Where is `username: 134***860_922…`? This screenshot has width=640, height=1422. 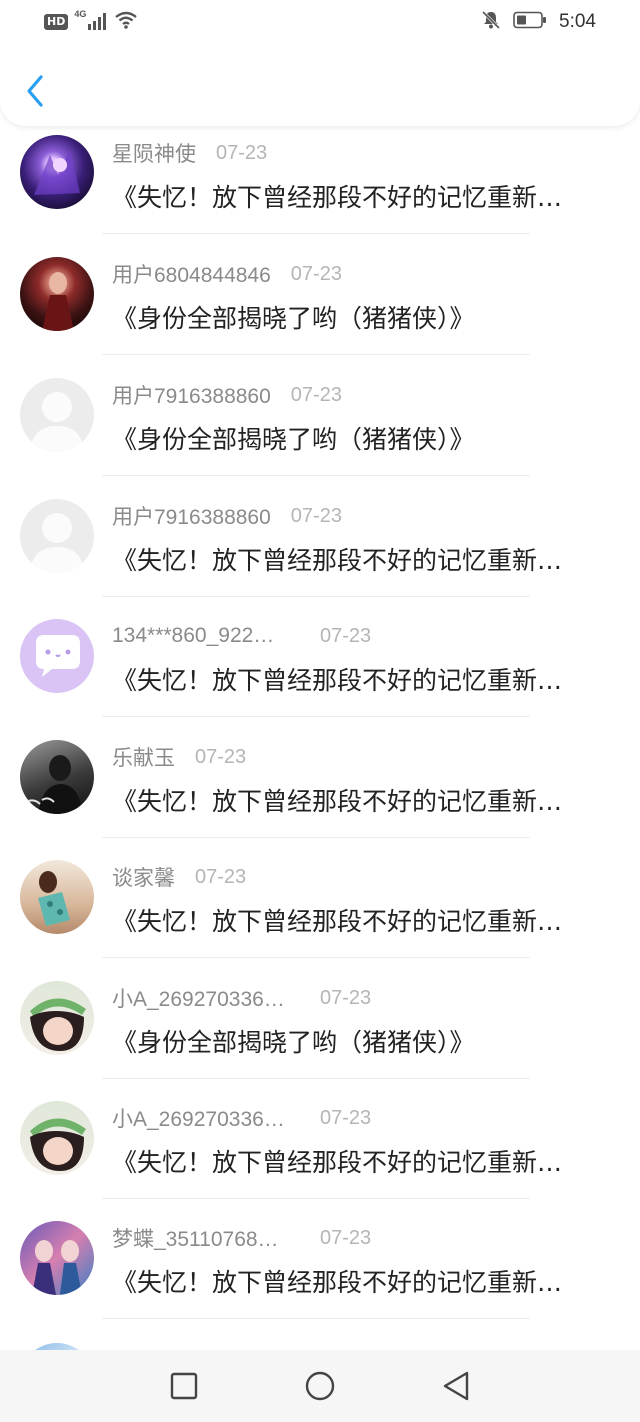
username: 134***860_922… is located at coordinates (193, 635).